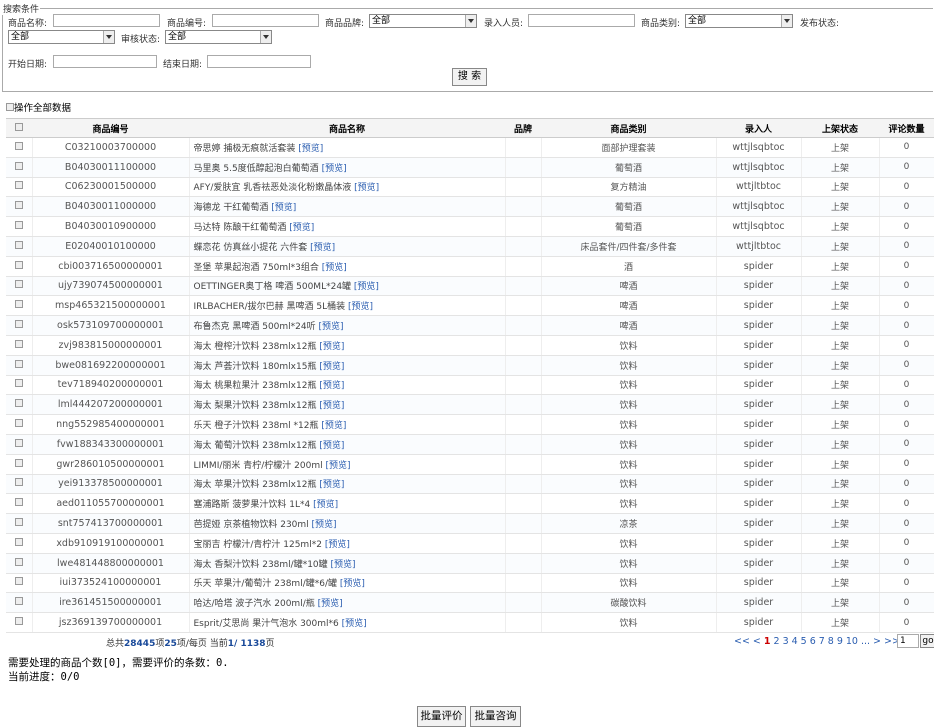 The width and height of the screenshot is (934, 728). I want to click on review-status-select: 全部, so click(218, 37).